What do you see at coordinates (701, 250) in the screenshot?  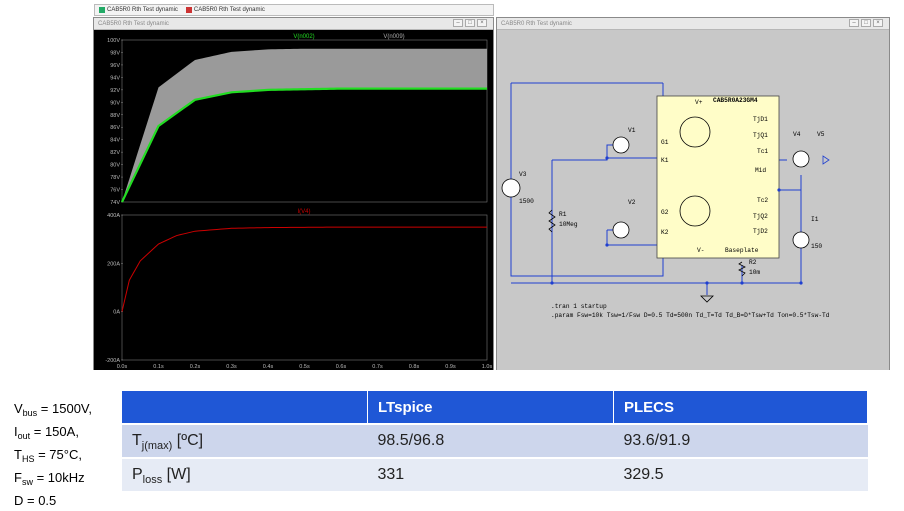 I see `pin-vminus: V-` at bounding box center [701, 250].